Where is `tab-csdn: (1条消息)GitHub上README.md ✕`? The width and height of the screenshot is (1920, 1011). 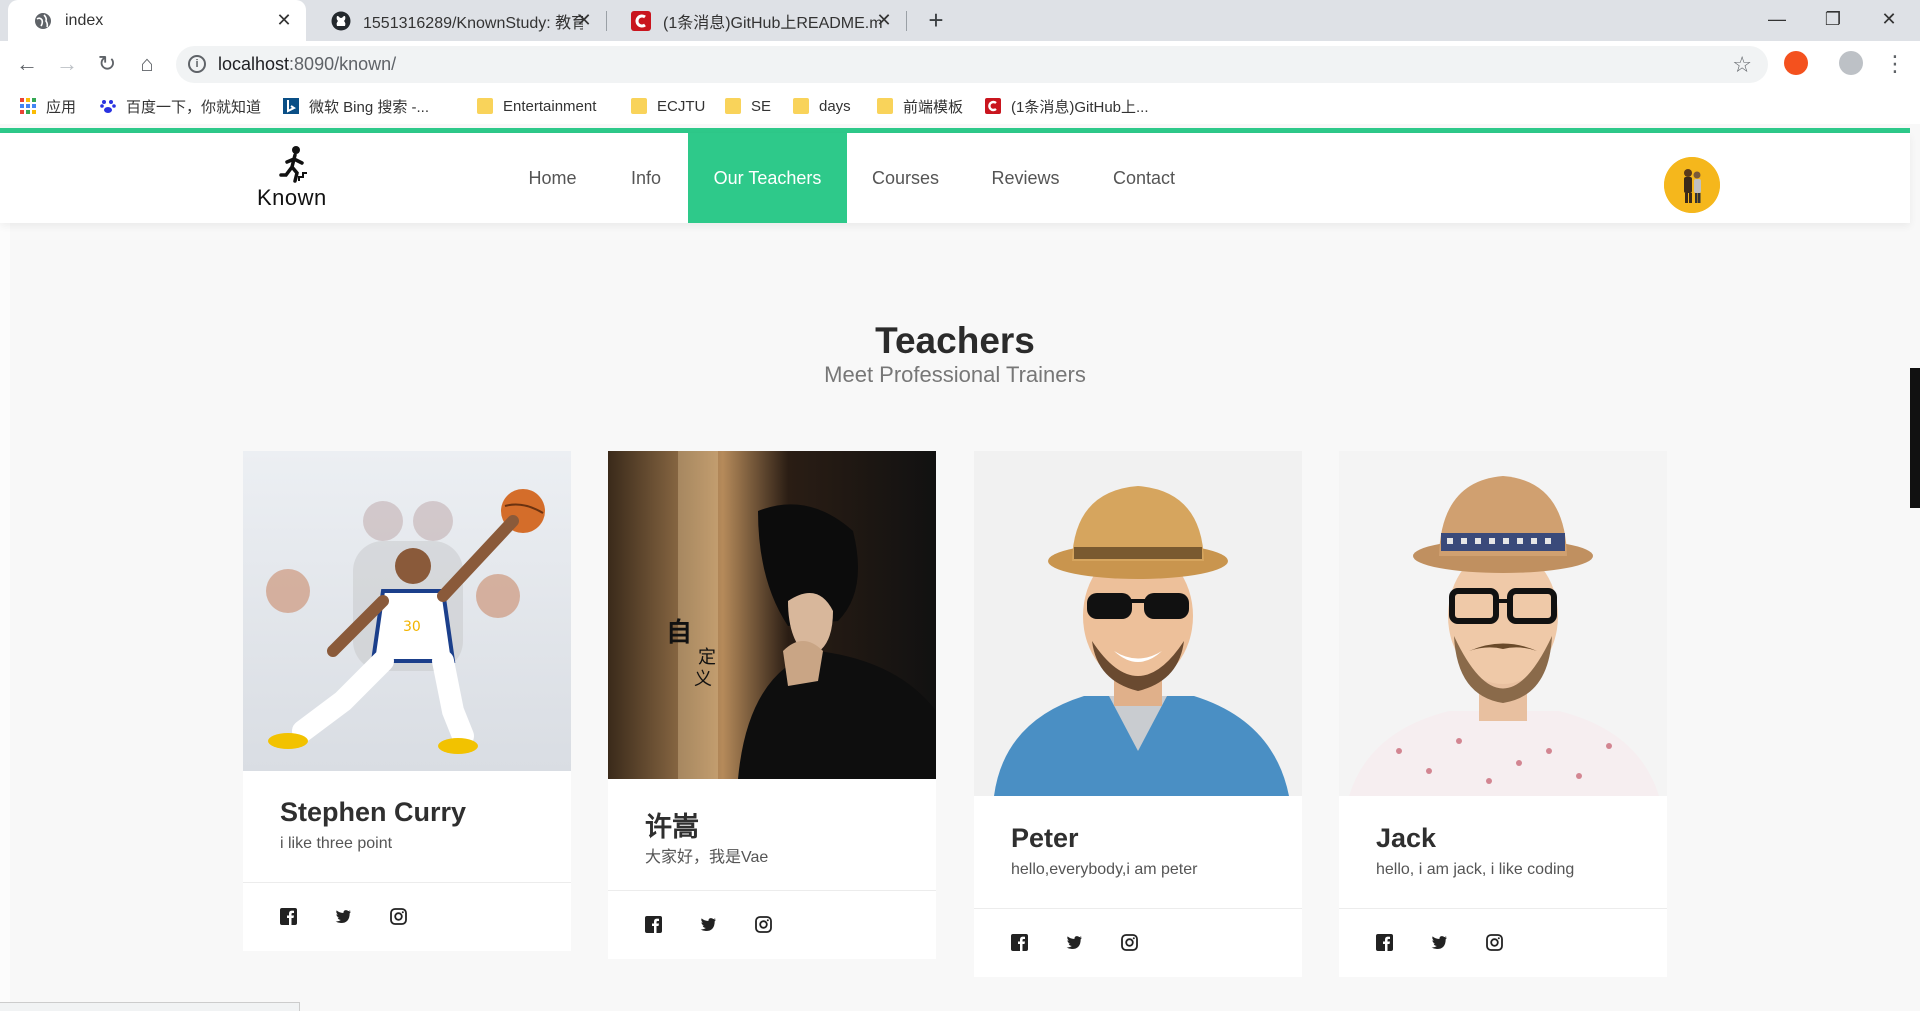
tab-csdn: (1条消息)GitHub上README.md ✕ is located at coordinates (756, 20).